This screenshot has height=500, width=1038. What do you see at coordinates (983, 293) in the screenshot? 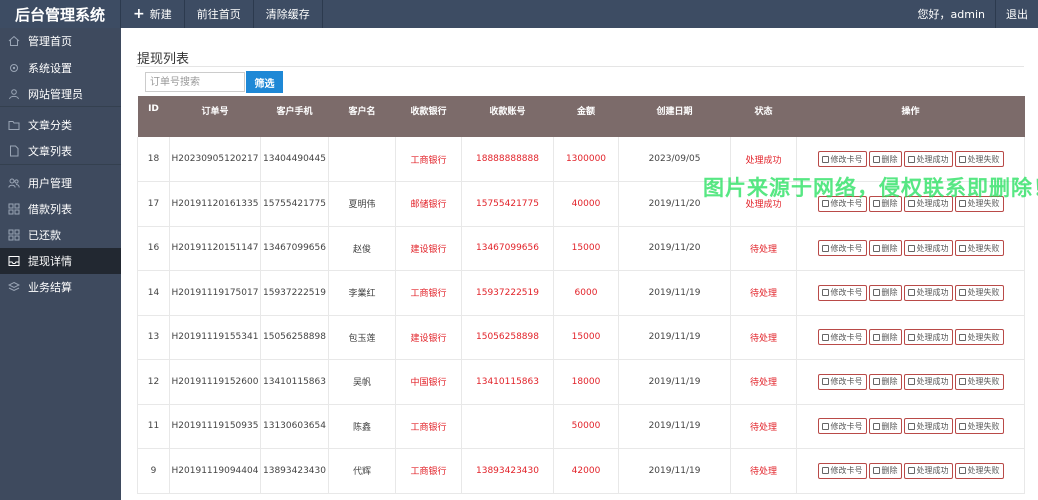
I see `op-label: 处理失败` at bounding box center [983, 293].